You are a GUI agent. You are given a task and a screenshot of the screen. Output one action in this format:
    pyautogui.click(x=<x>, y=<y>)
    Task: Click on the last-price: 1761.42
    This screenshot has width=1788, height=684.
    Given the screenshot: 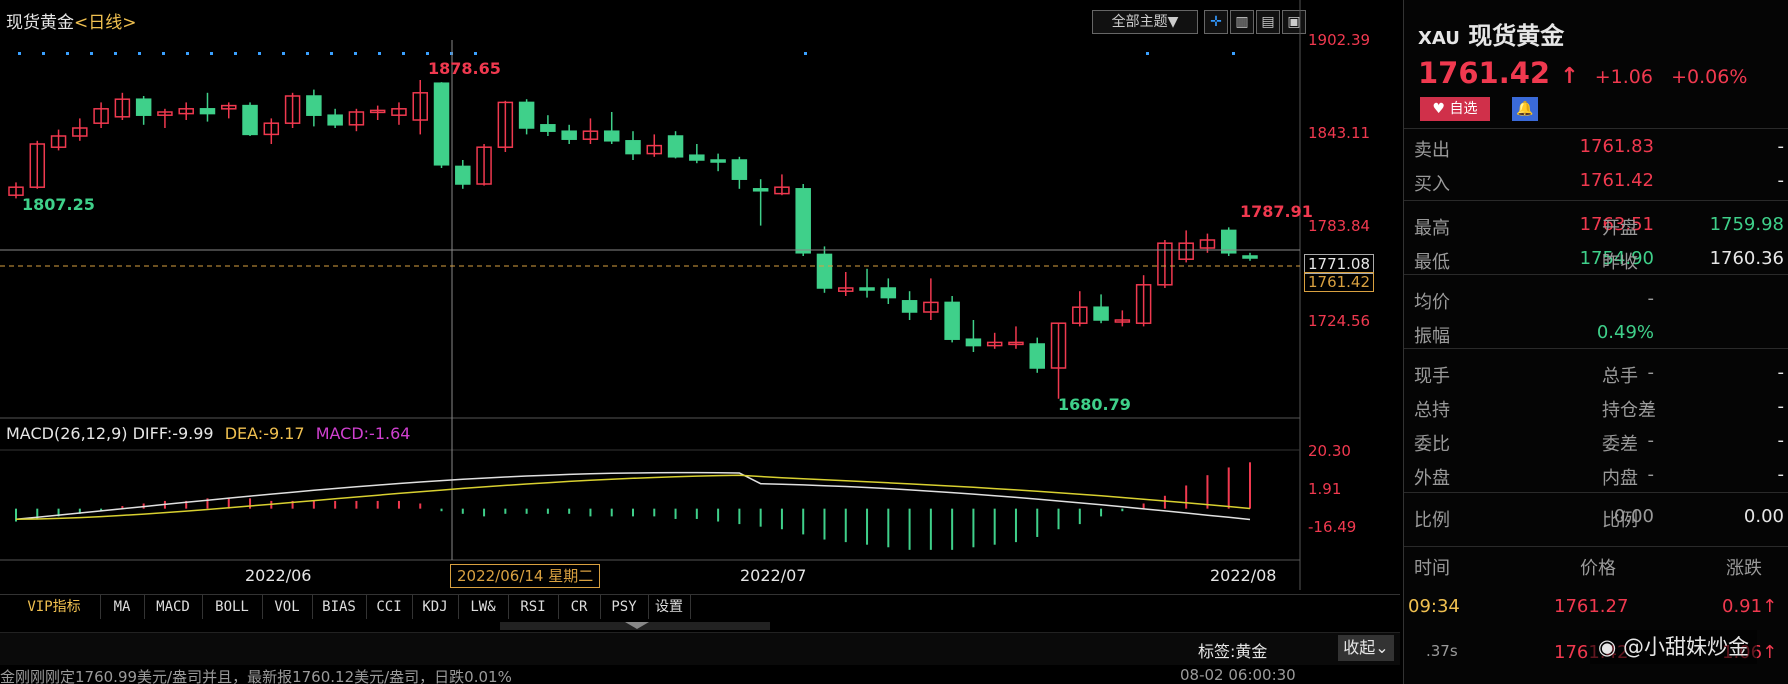 What is the action you would take?
    pyautogui.click(x=1484, y=73)
    